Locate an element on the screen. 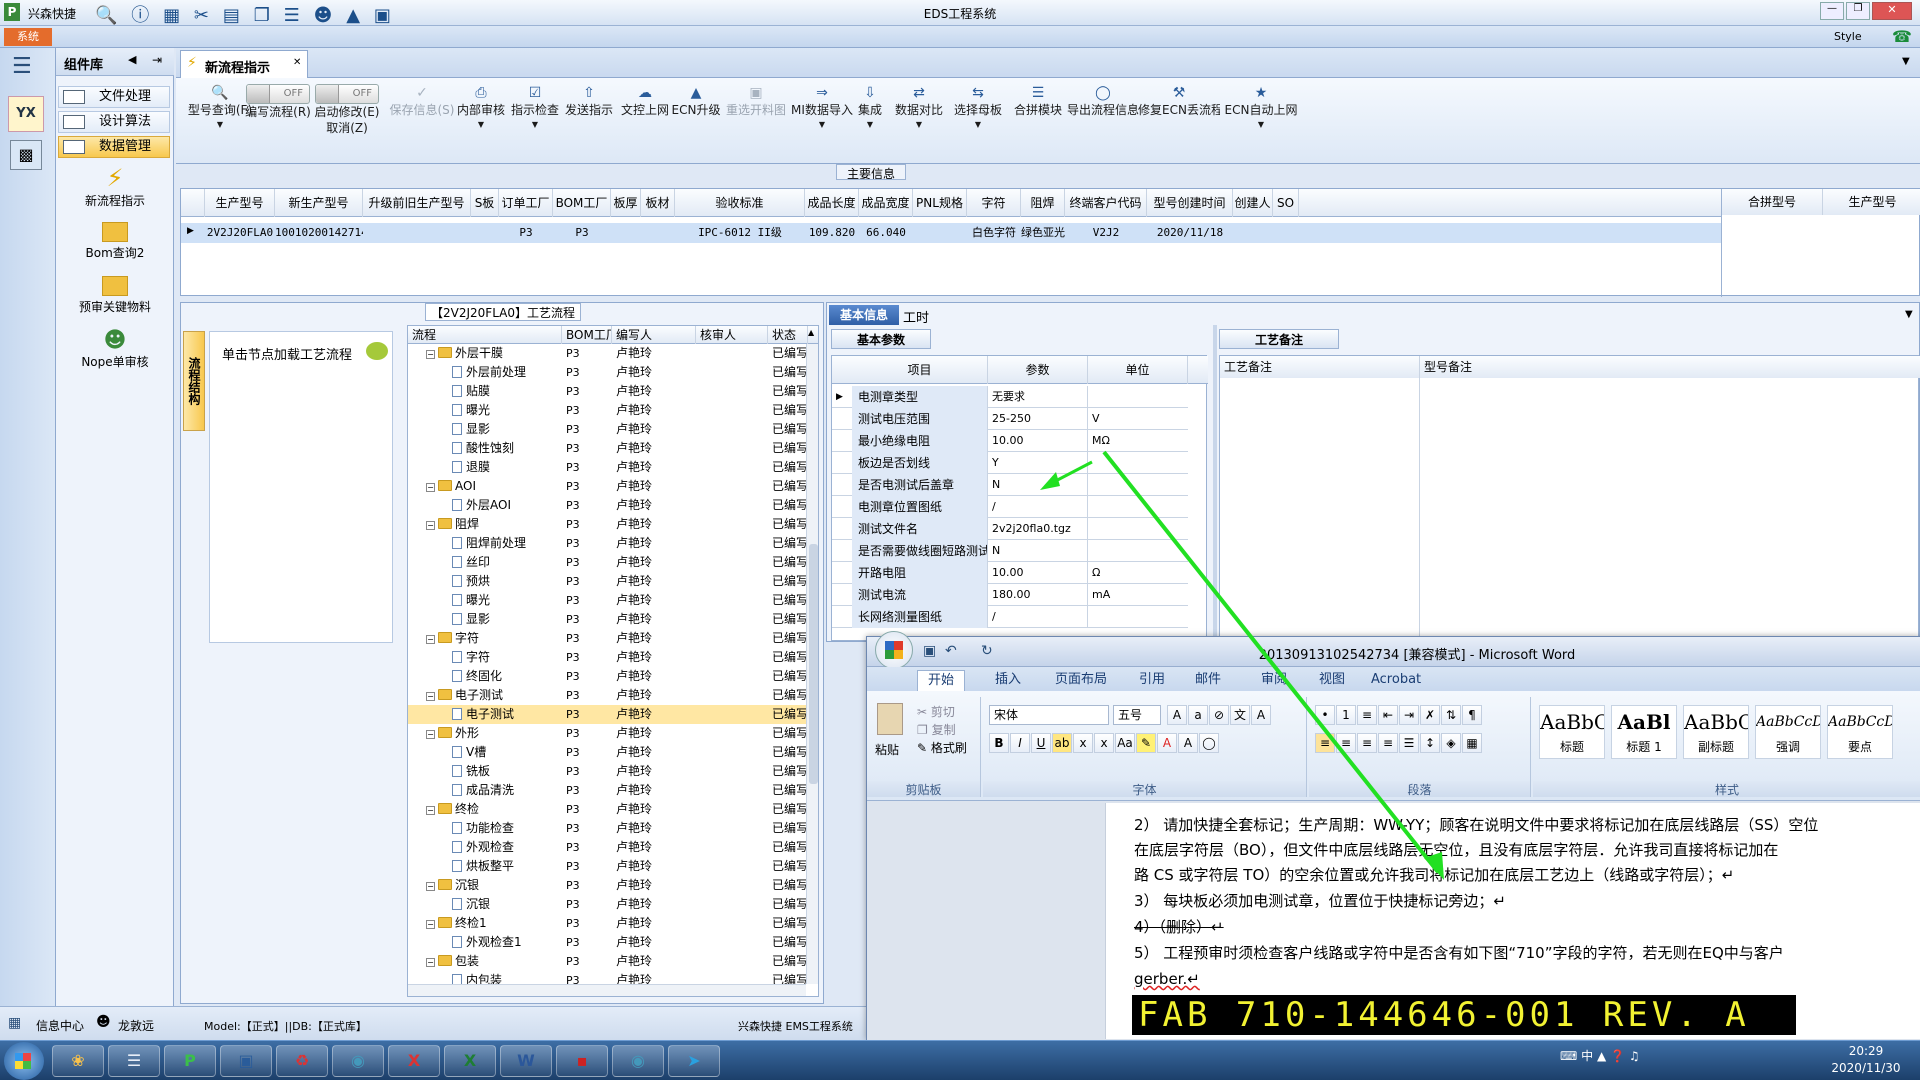  windows-logo-icon is located at coordinates (23, 1061).